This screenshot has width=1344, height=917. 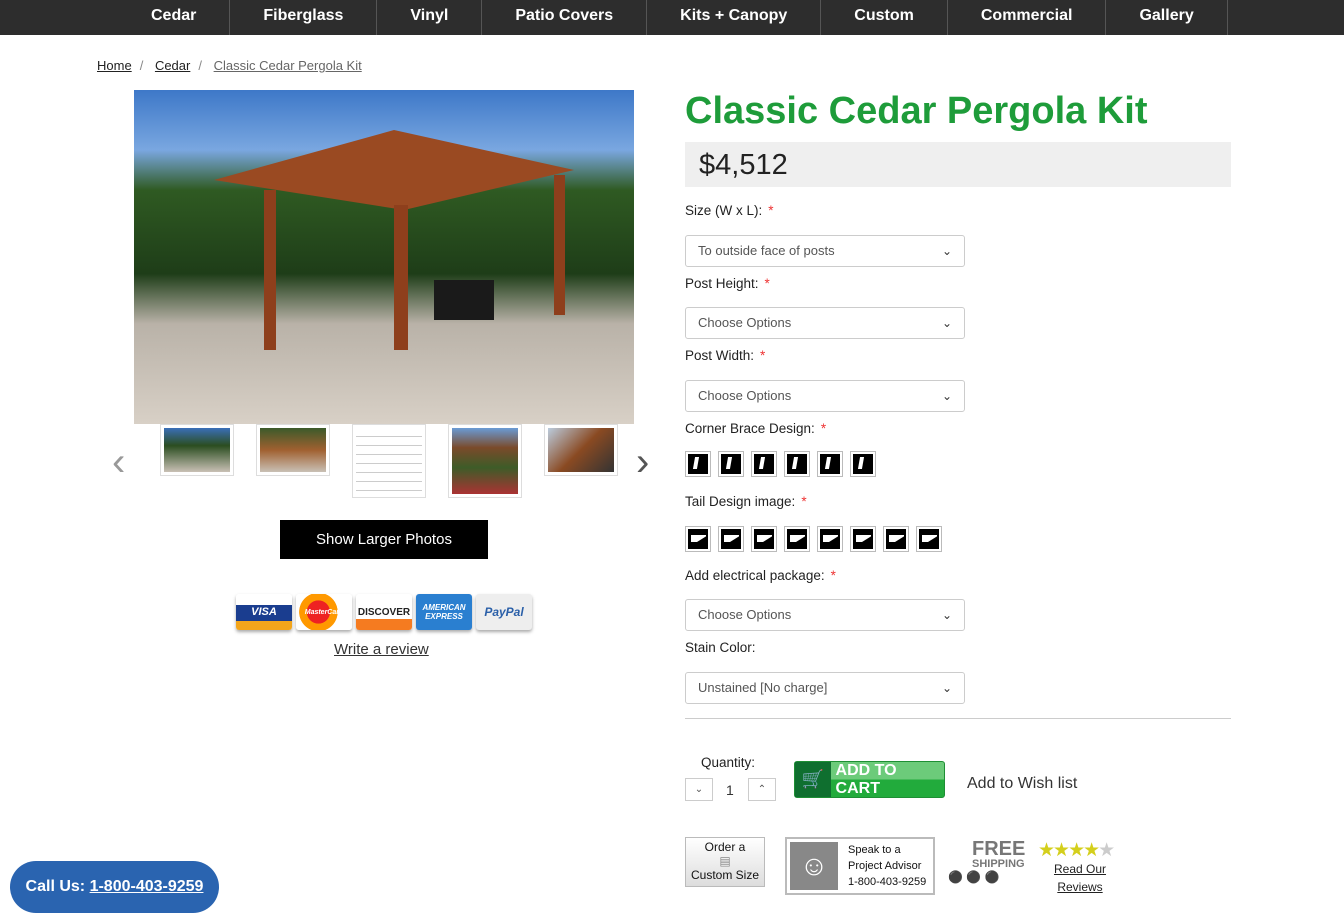 What do you see at coordinates (825, 615) in the screenshot?
I see `electrical-select: Choose Options ⌄` at bounding box center [825, 615].